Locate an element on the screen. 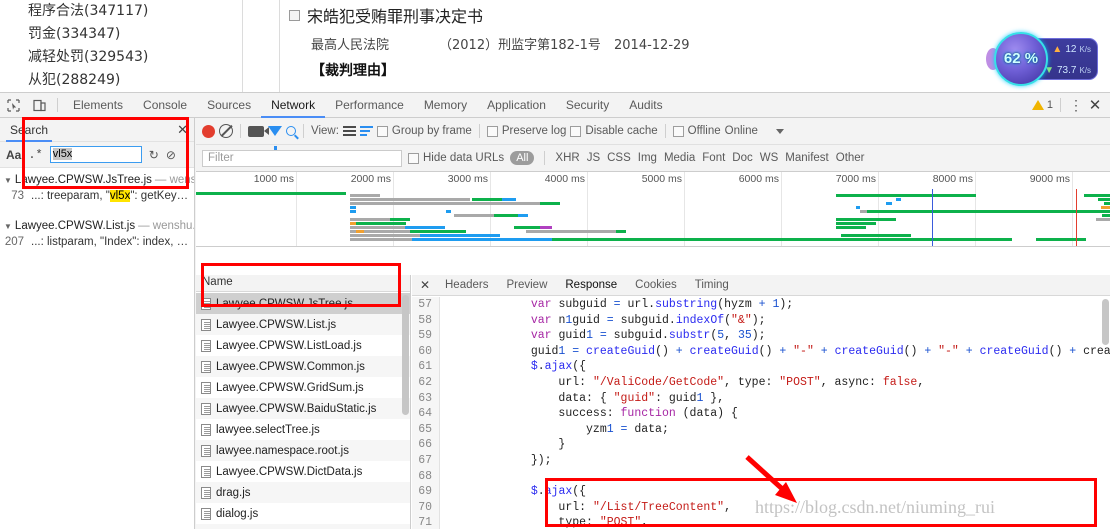  response-tab-timing: Timing is located at coordinates (712, 285).